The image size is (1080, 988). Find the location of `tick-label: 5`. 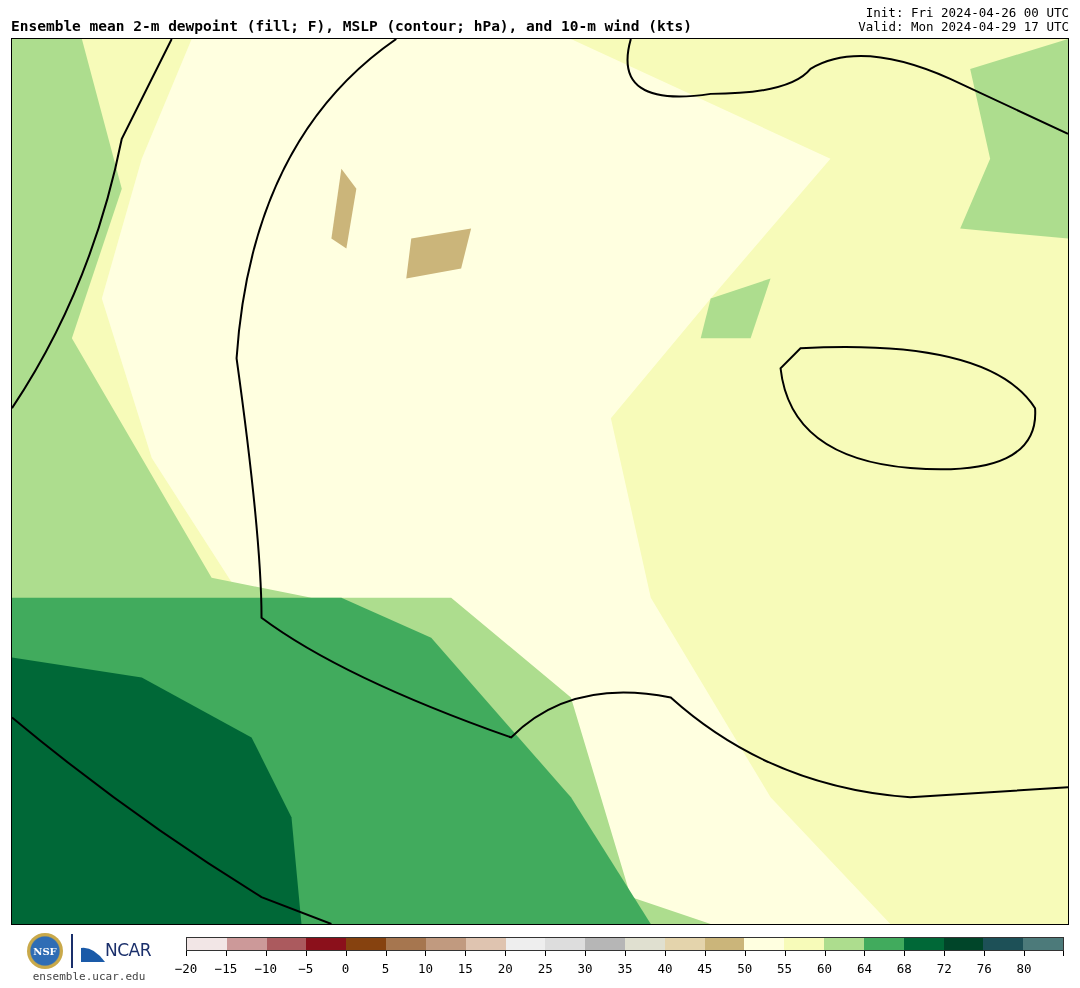

tick-label: 5 is located at coordinates (385, 968).